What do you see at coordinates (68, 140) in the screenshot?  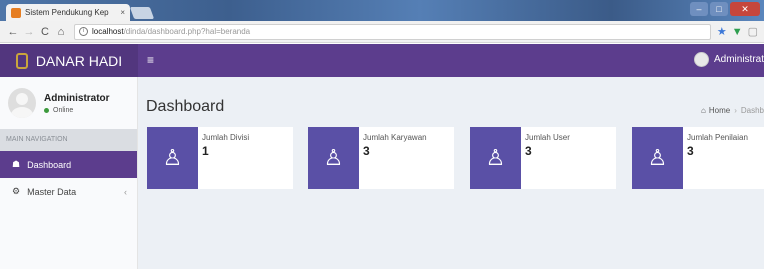 I see `nav-header: MAIN NAVIGATION` at bounding box center [68, 140].